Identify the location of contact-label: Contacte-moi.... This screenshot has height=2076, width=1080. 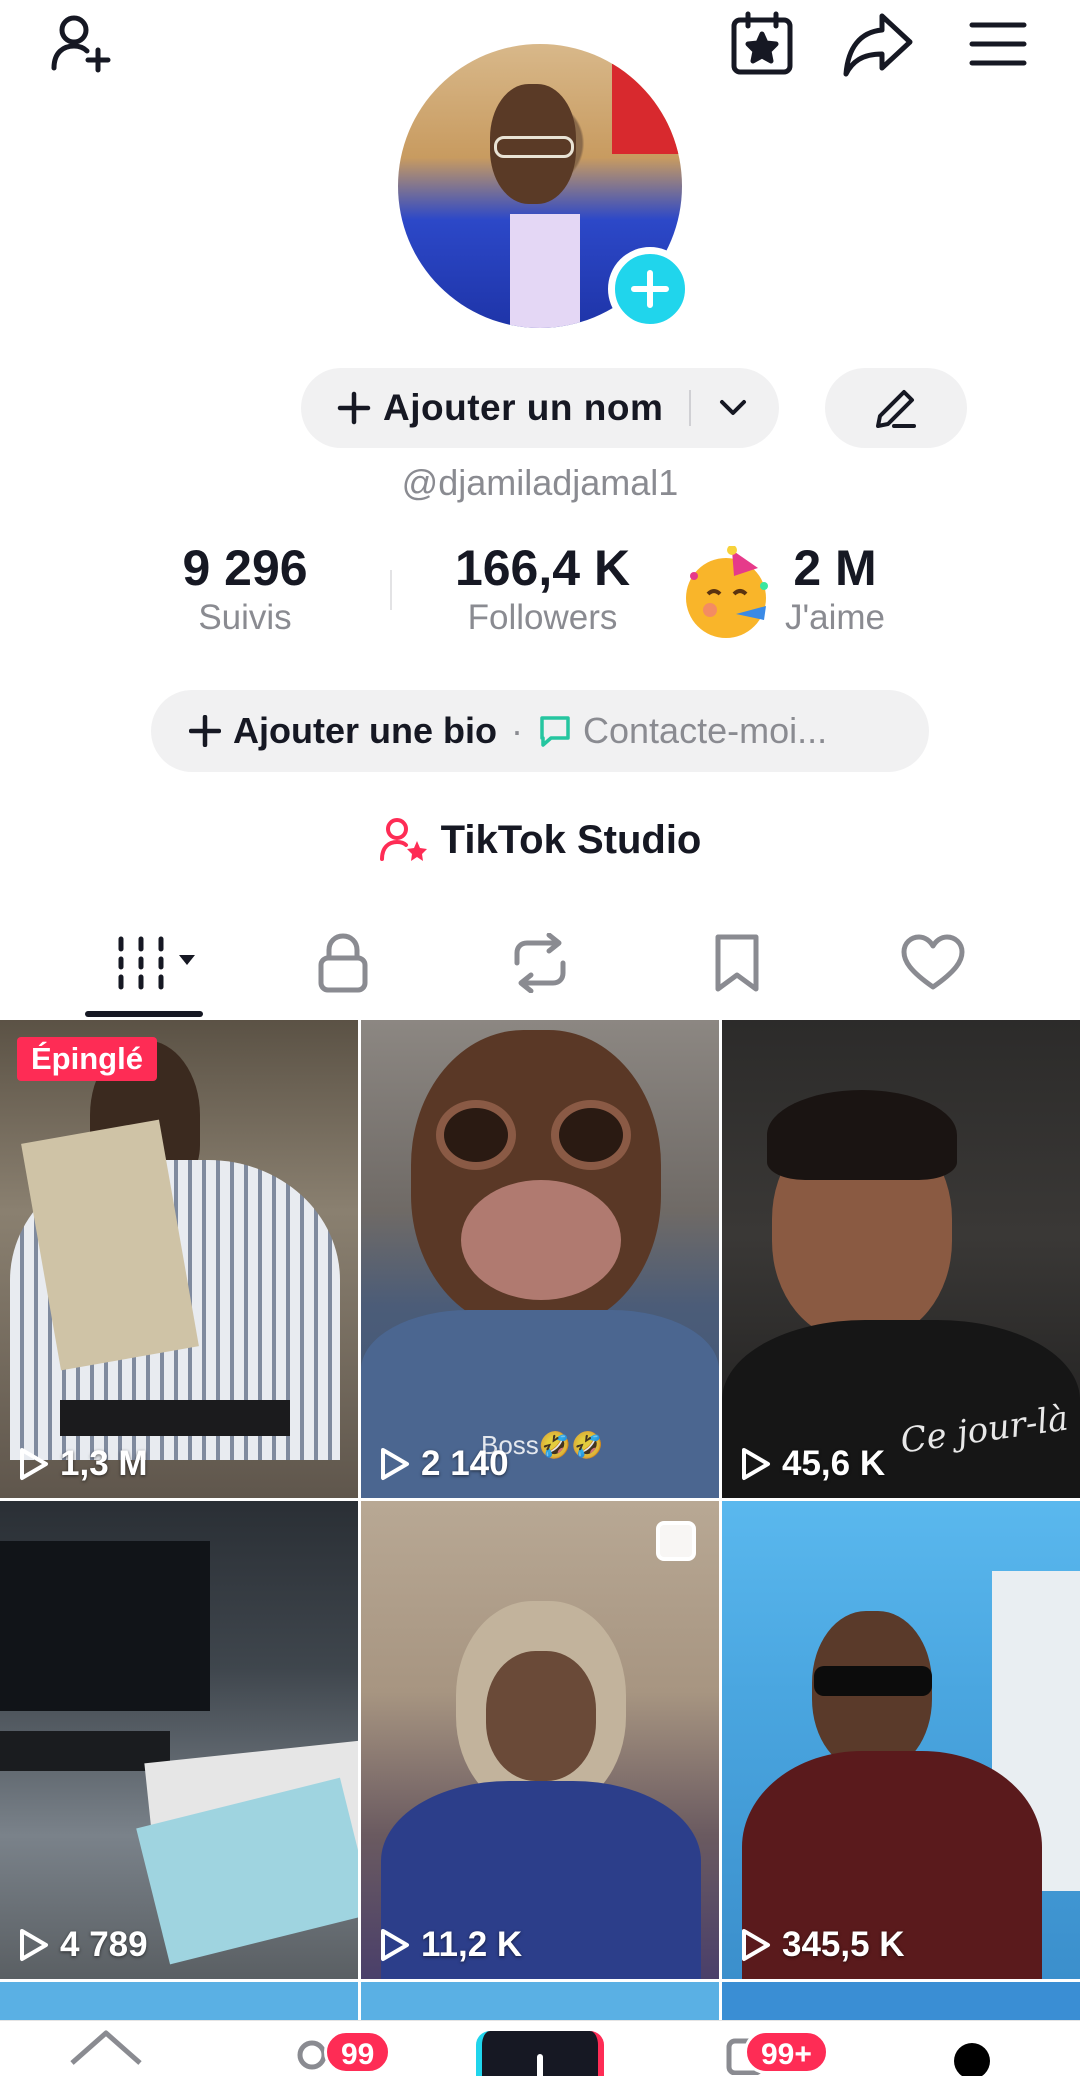
(705, 730).